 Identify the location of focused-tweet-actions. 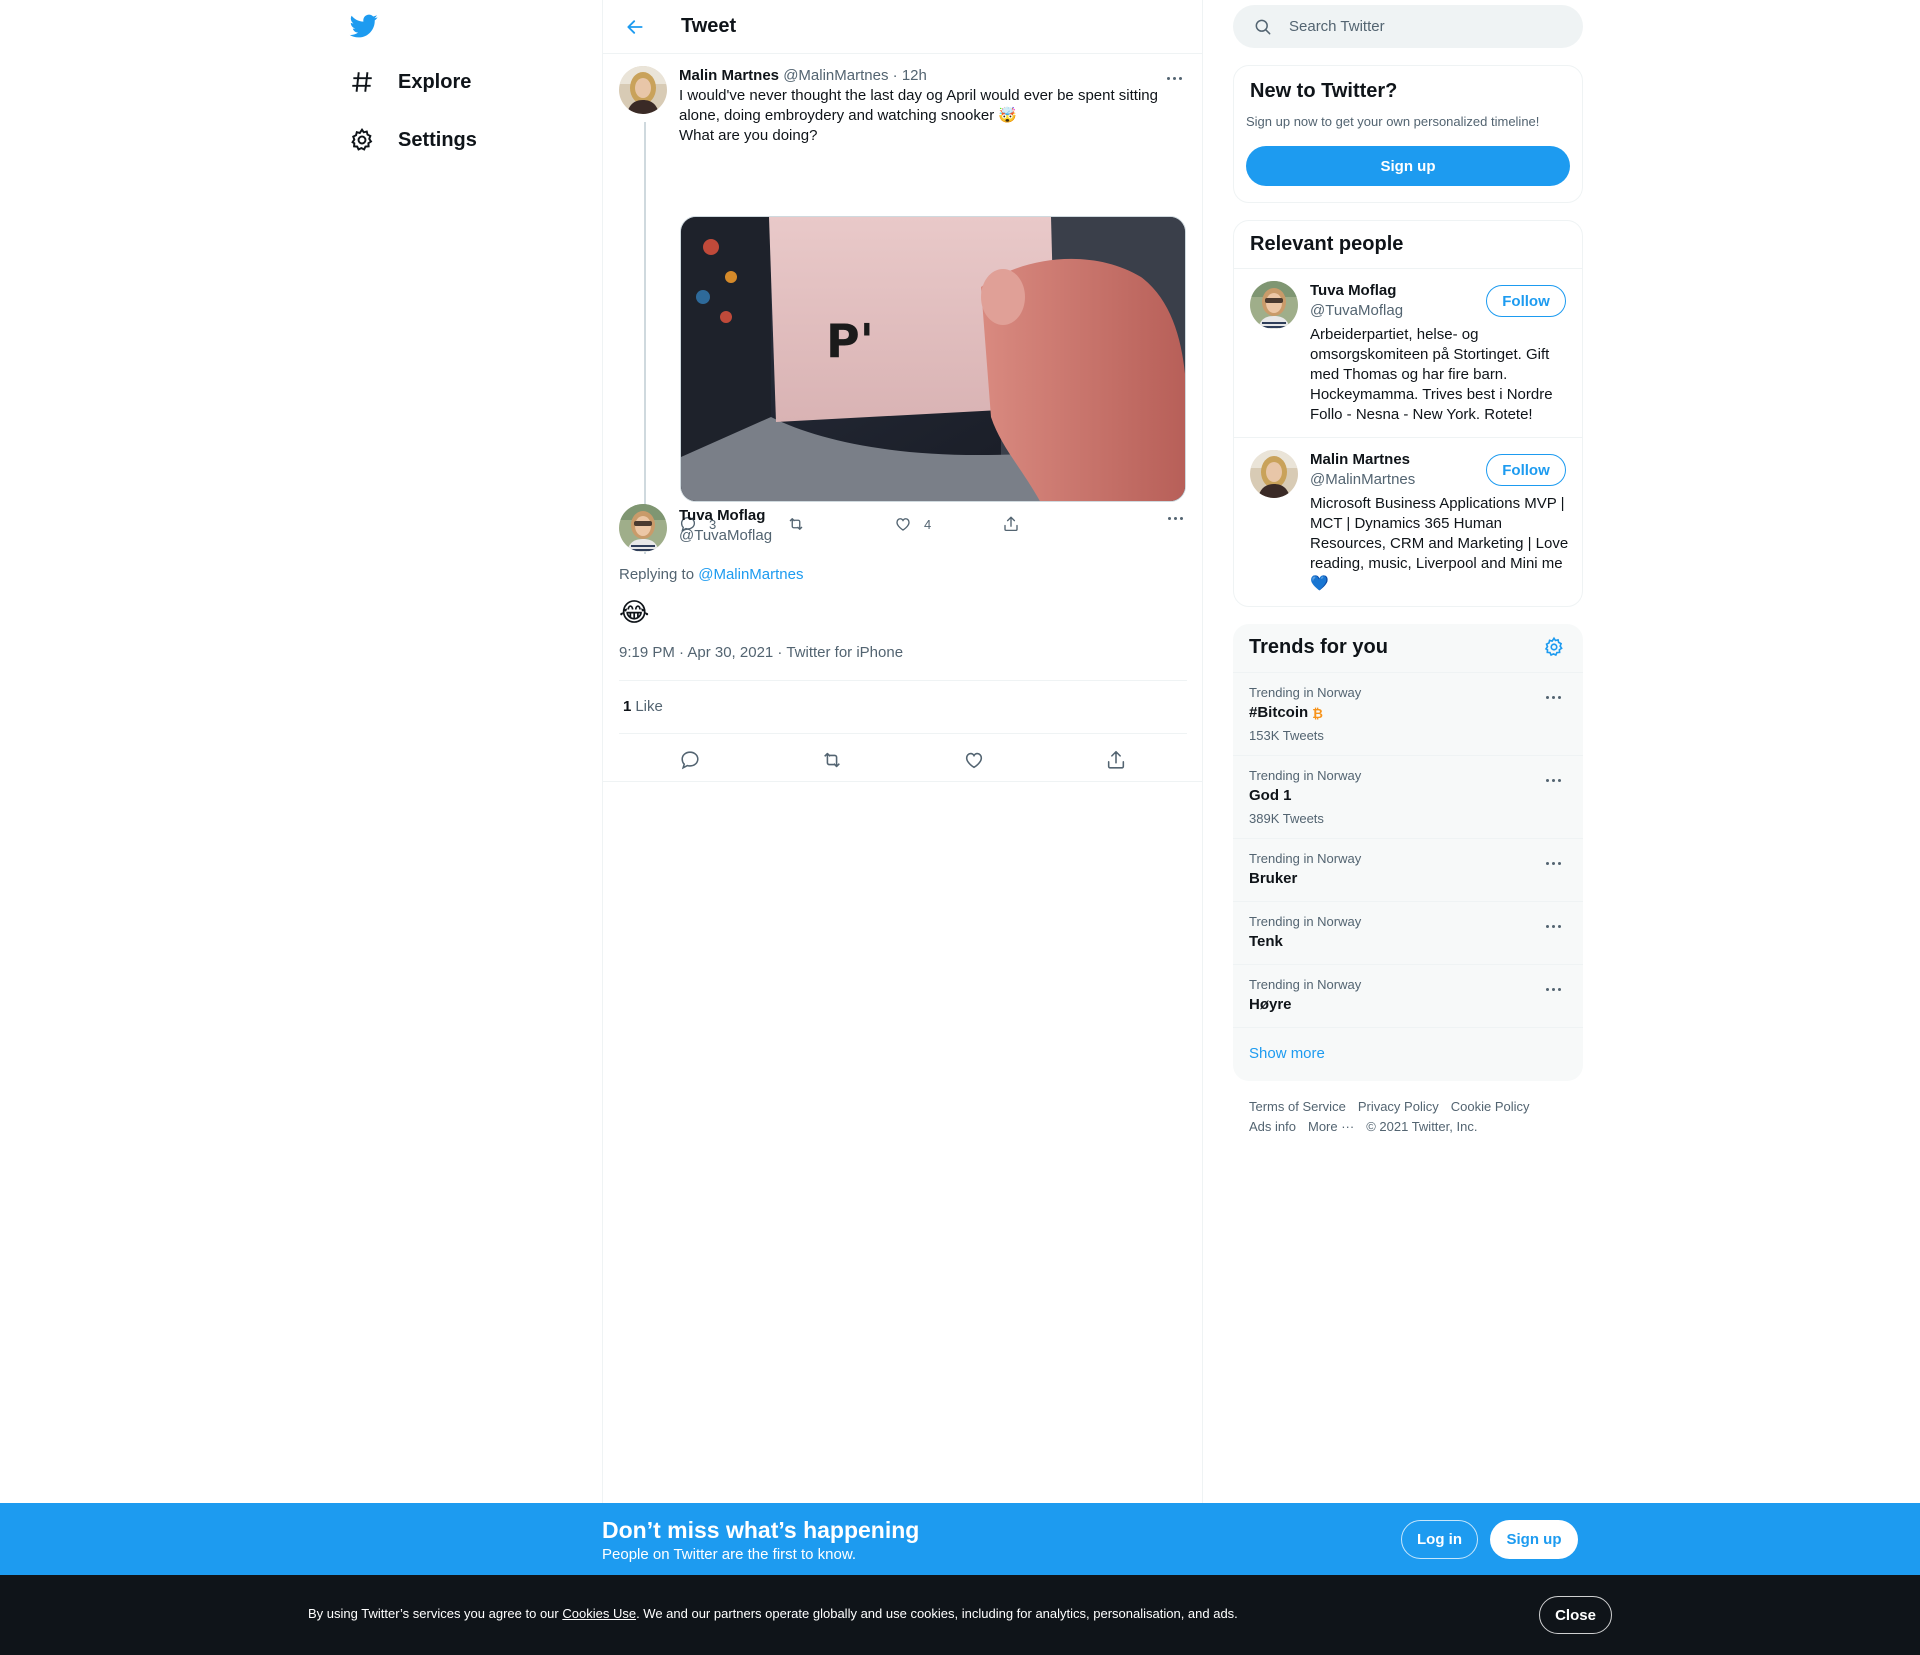
(903, 760).